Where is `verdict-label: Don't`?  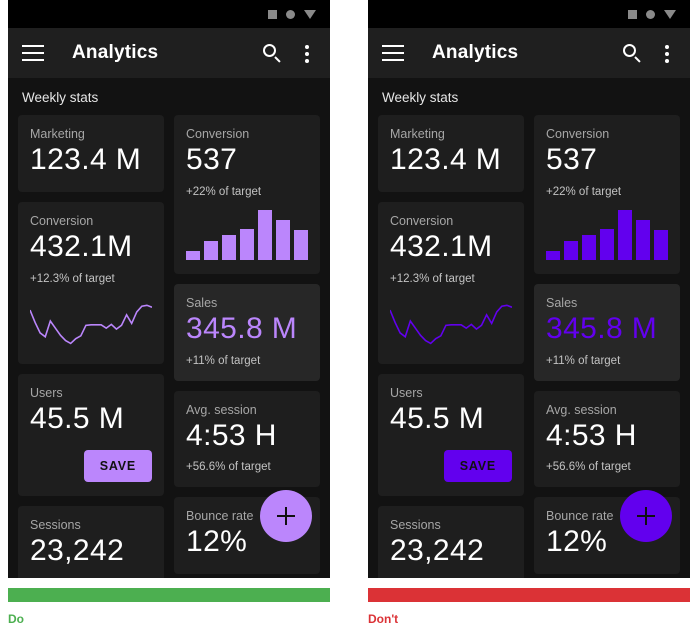 verdict-label: Don't is located at coordinates (383, 619).